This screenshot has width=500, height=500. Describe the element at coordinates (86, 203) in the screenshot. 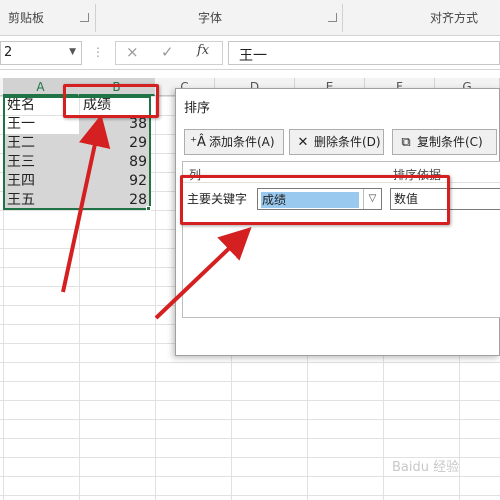

I see `arrow-to-score-header` at that location.